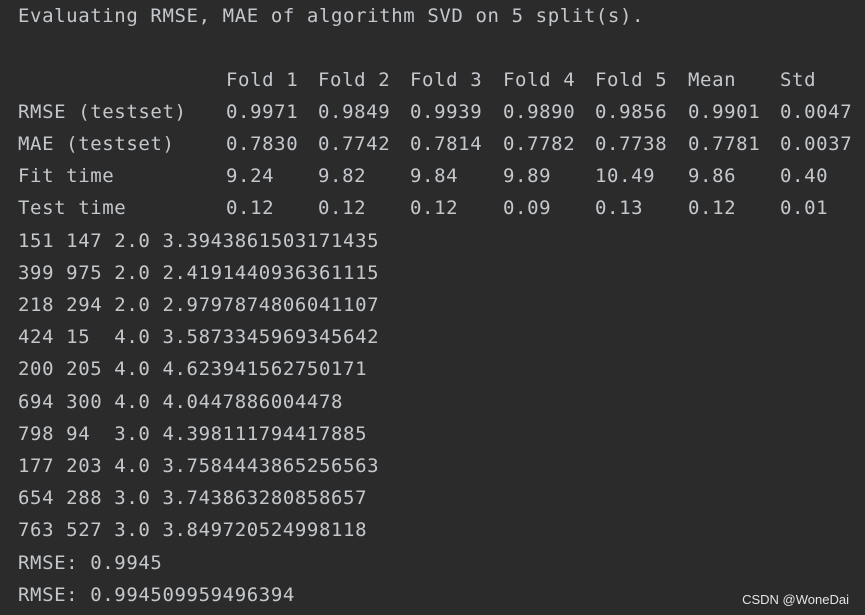 Image resolution: width=865 pixels, height=615 pixels. Describe the element at coordinates (527, 208) in the screenshot. I see `table-cell: 0.09` at that location.